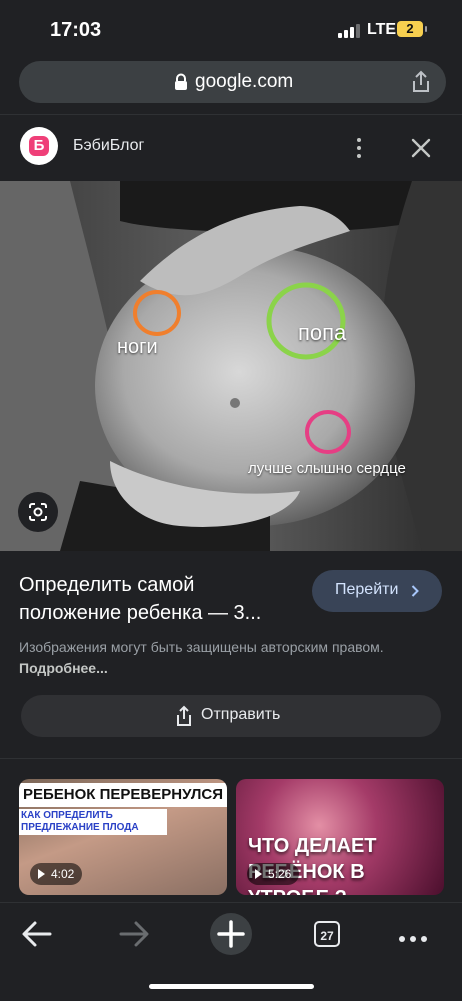 The height and width of the screenshot is (1001, 462). What do you see at coordinates (367, 589) in the screenshot?
I see `visit-label: Перейти` at bounding box center [367, 589].